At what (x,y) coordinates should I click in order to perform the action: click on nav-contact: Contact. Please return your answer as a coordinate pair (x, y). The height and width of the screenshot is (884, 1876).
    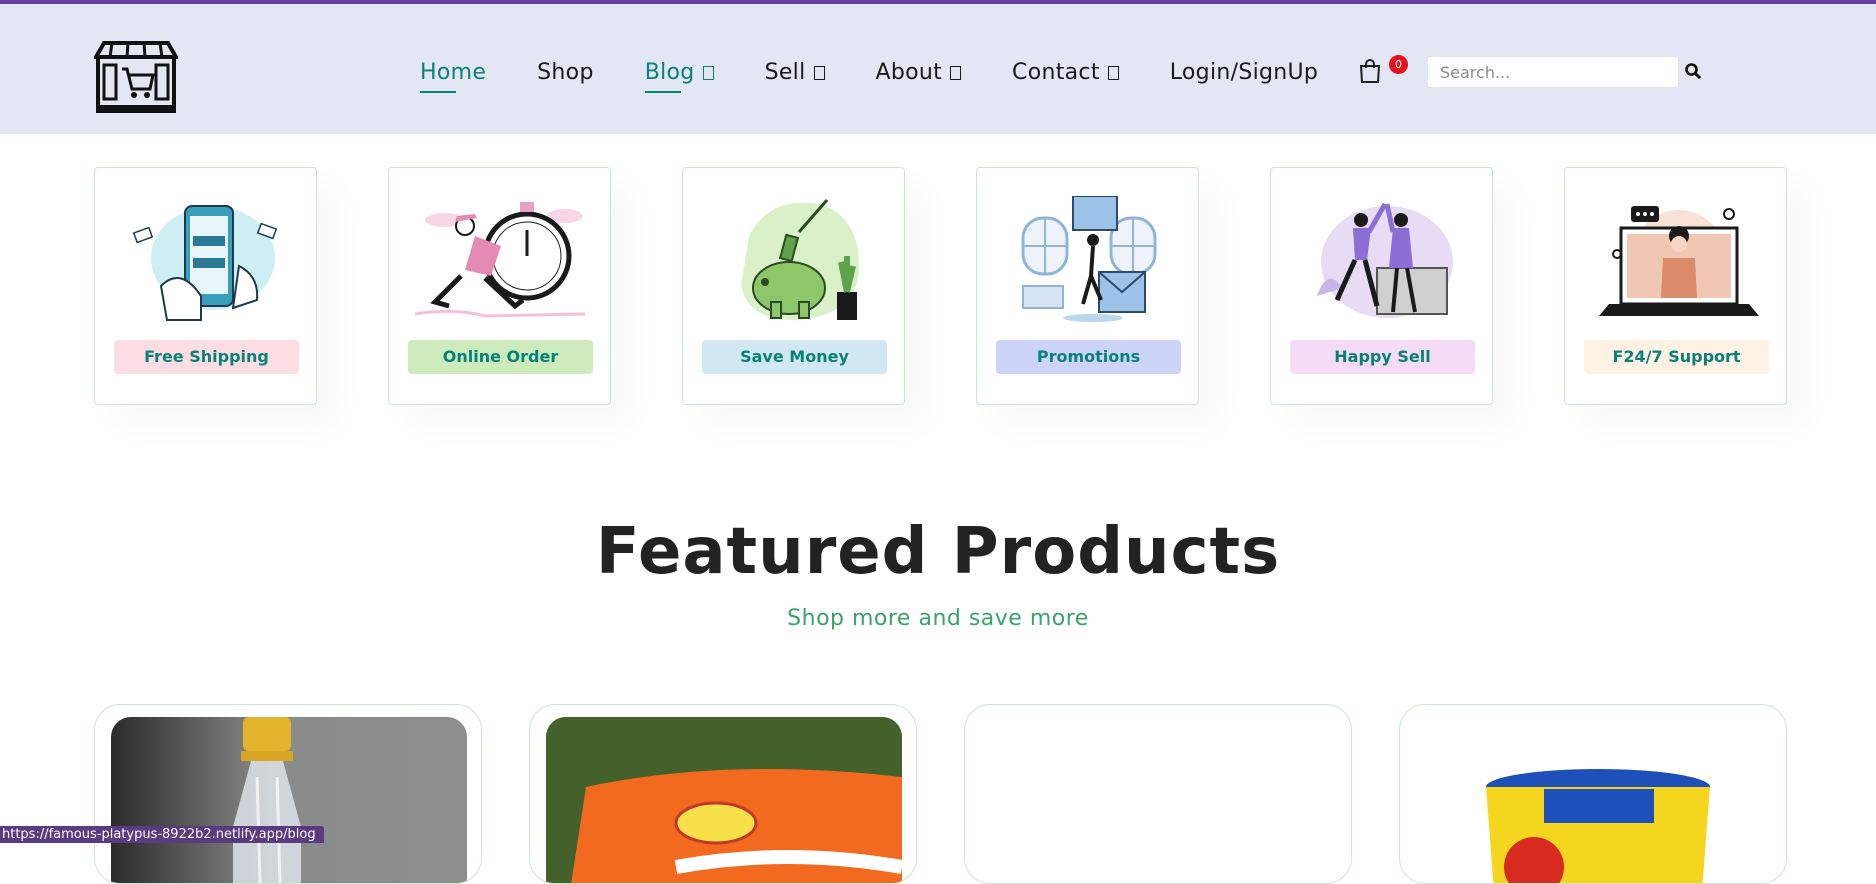
    Looking at the image, I should click on (1065, 72).